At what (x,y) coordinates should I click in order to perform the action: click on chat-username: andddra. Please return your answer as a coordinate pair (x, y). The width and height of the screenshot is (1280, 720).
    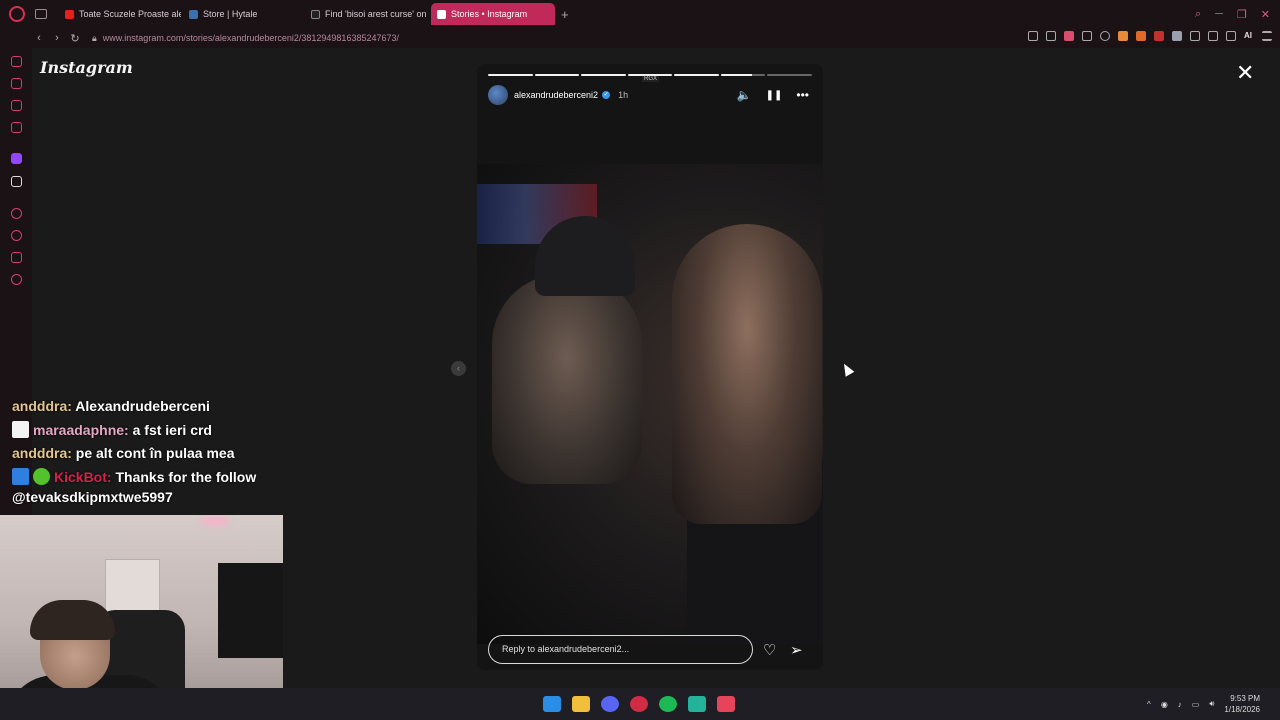
    Looking at the image, I should click on (40, 453).